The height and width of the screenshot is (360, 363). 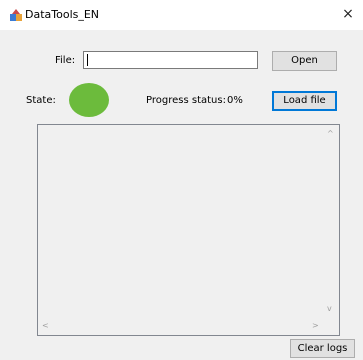 I want to click on window-title: DataTools_EN, so click(x=62, y=14).